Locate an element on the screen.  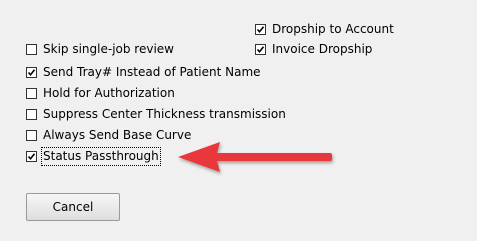
checkbox-row-suppress-center-thickness: Suppress Center Thickness transmission is located at coordinates (156, 114).